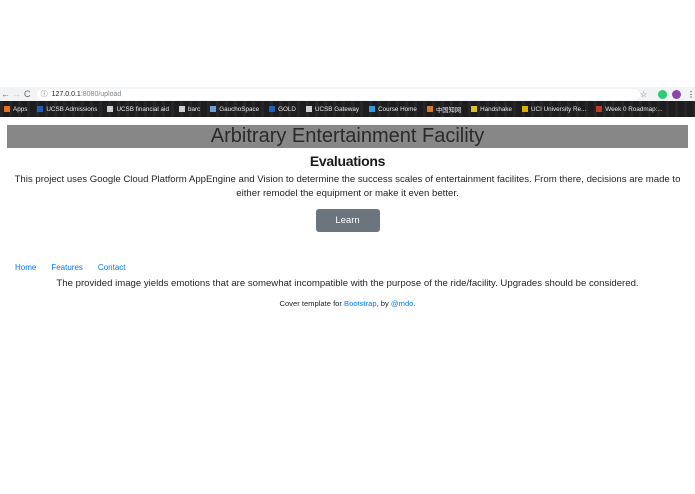  Describe the element at coordinates (5, 94) in the screenshot. I see `back-arrow-icon: ←` at that location.